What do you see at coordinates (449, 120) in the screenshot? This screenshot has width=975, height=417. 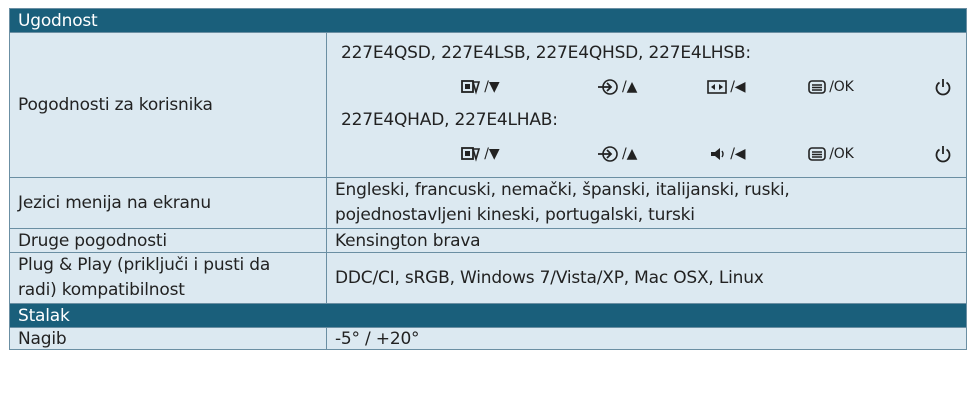 I see `model-list: 227E4QHAD, 227E4LHAB:` at bounding box center [449, 120].